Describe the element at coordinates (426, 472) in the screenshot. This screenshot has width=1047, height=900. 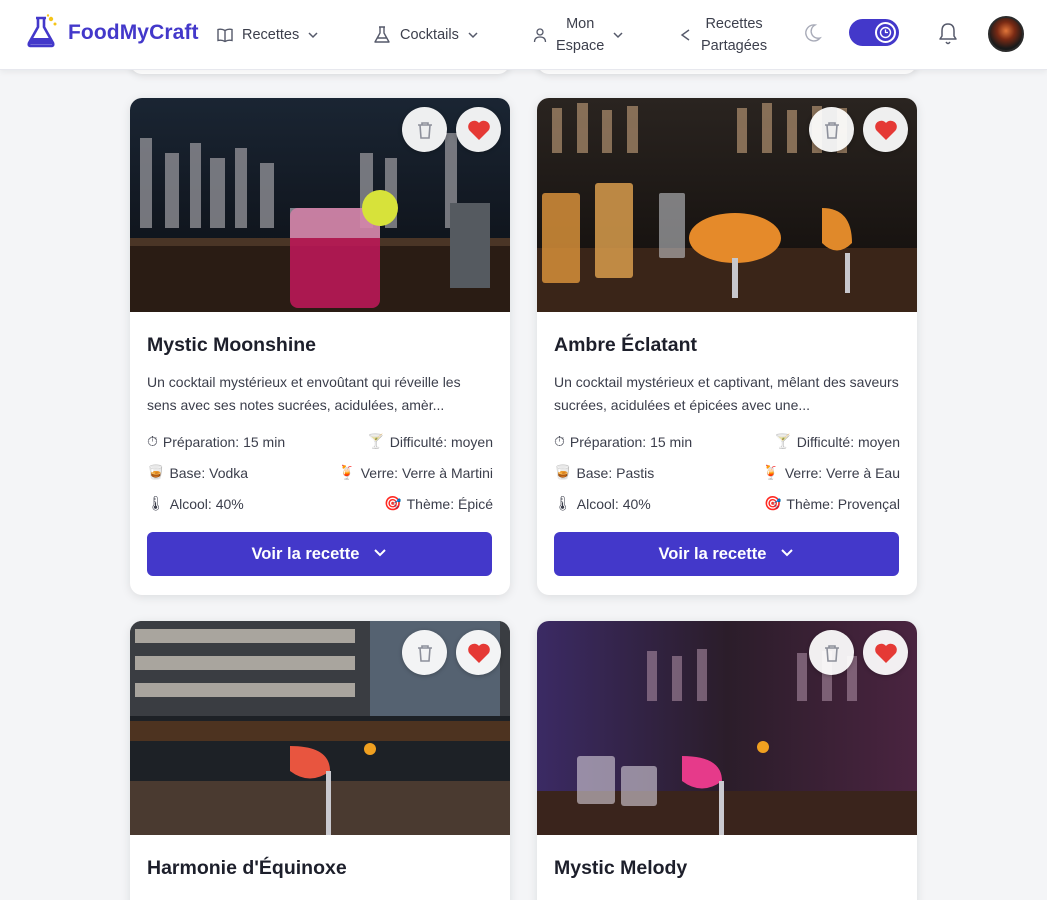
I see `glass-type: Verre: Verre à Martini` at that location.